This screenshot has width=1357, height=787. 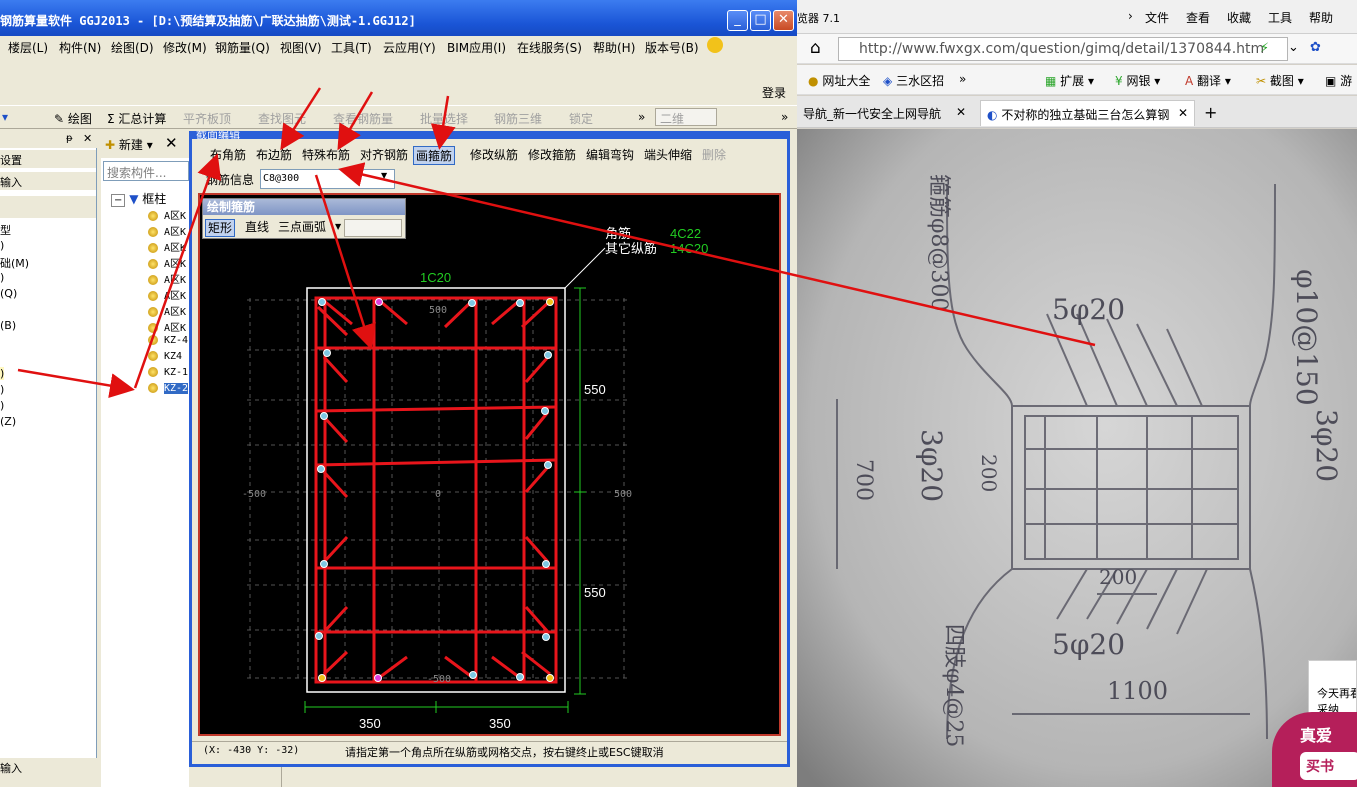 What do you see at coordinates (815, 48) in the screenshot?
I see `home-icon: ⌂` at bounding box center [815, 48].